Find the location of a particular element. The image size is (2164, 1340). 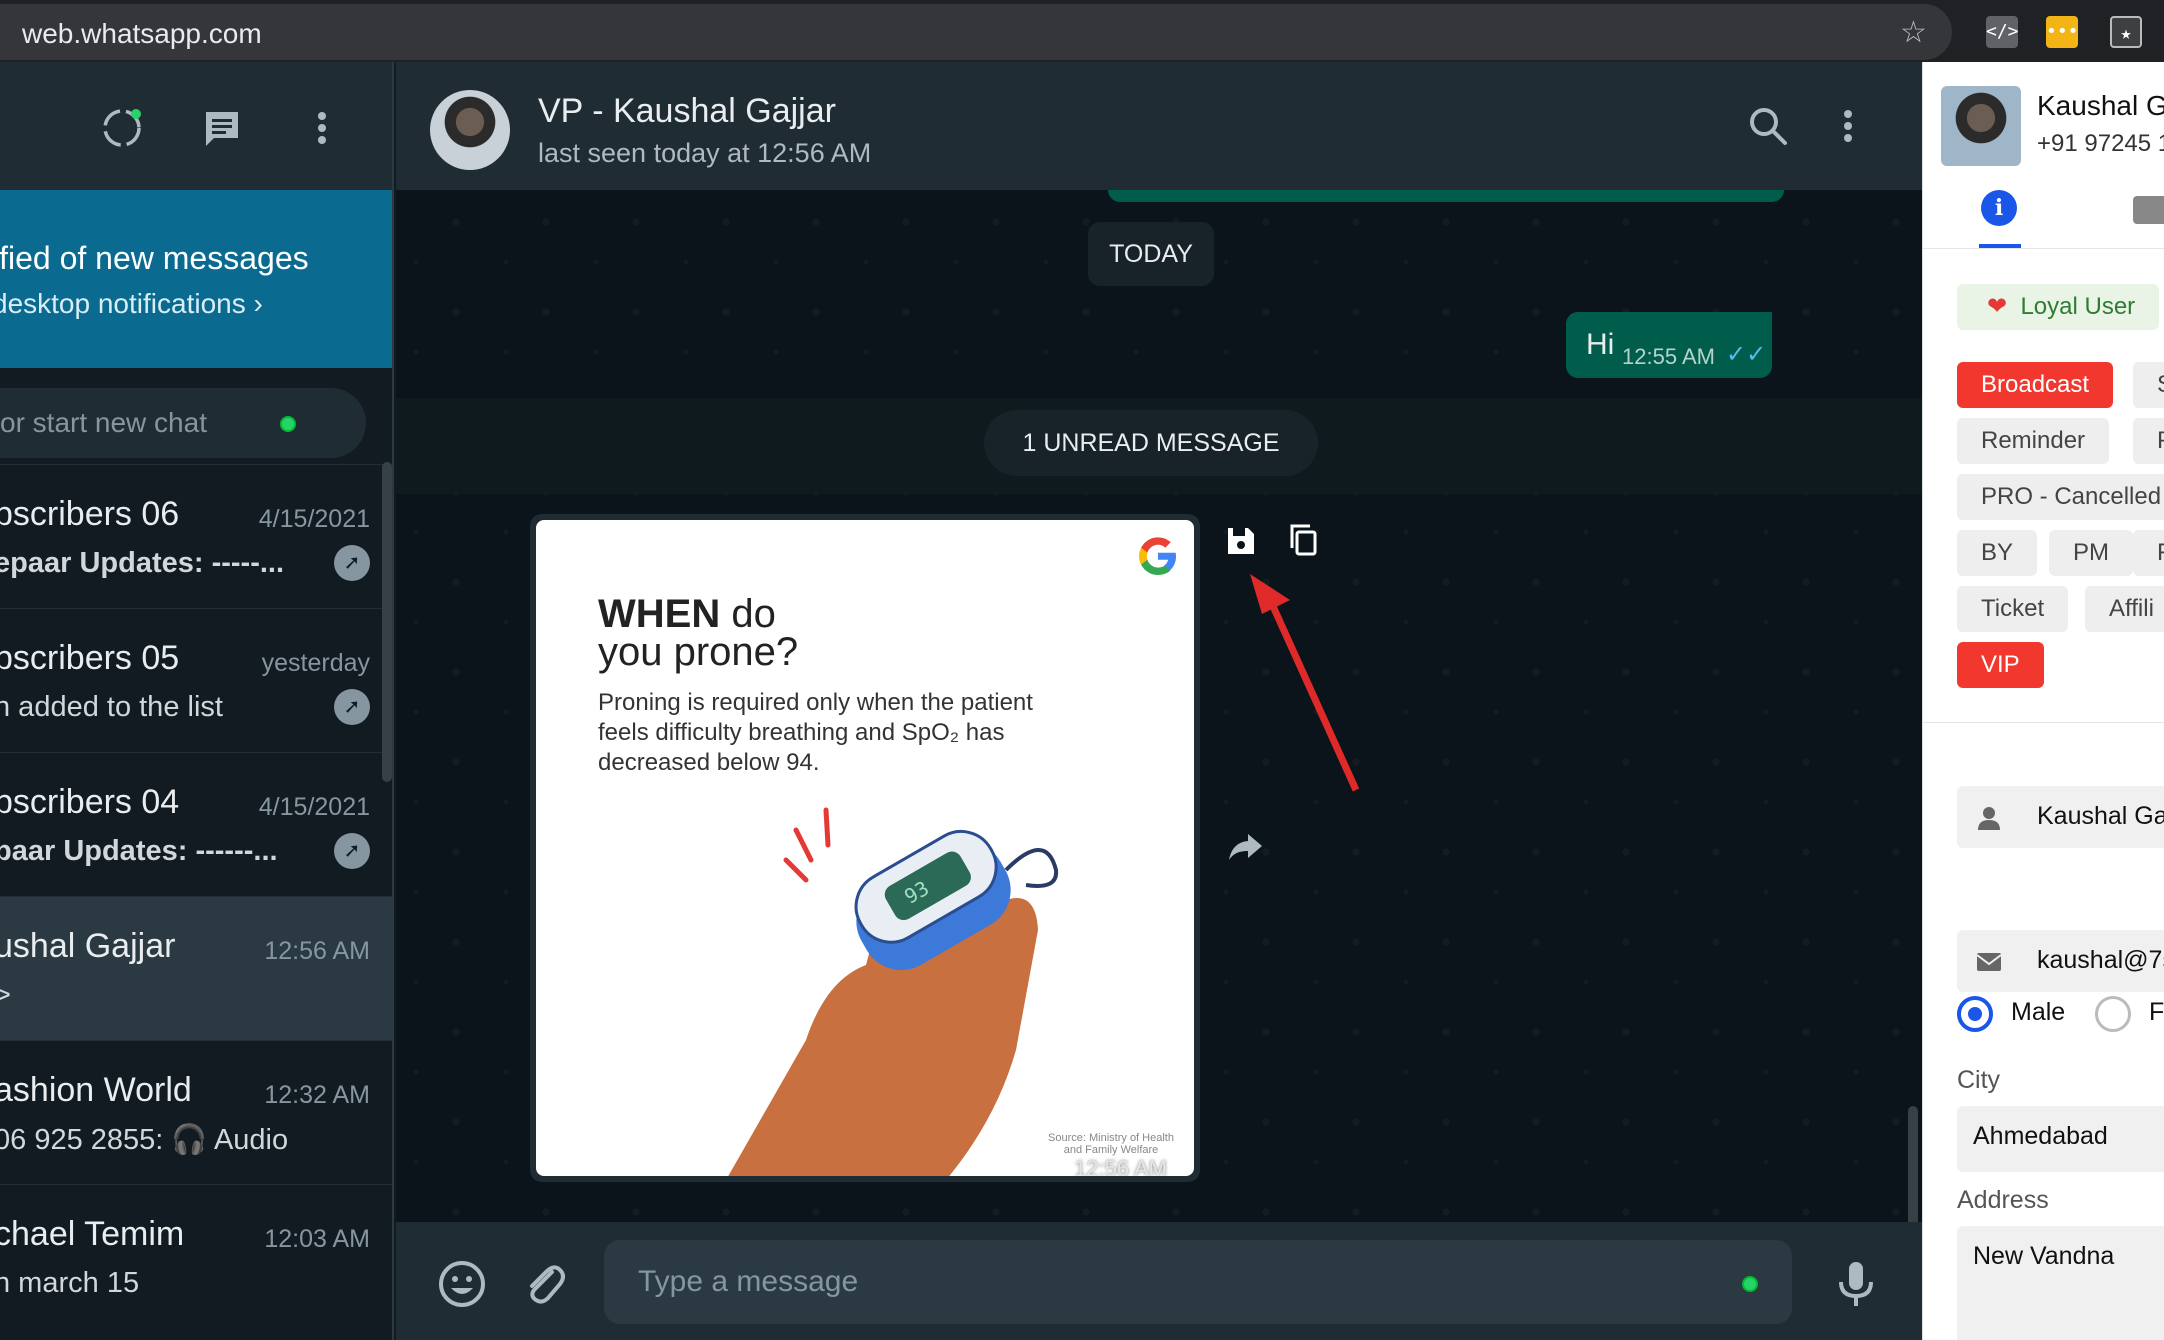

search-input is located at coordinates (155, 423).